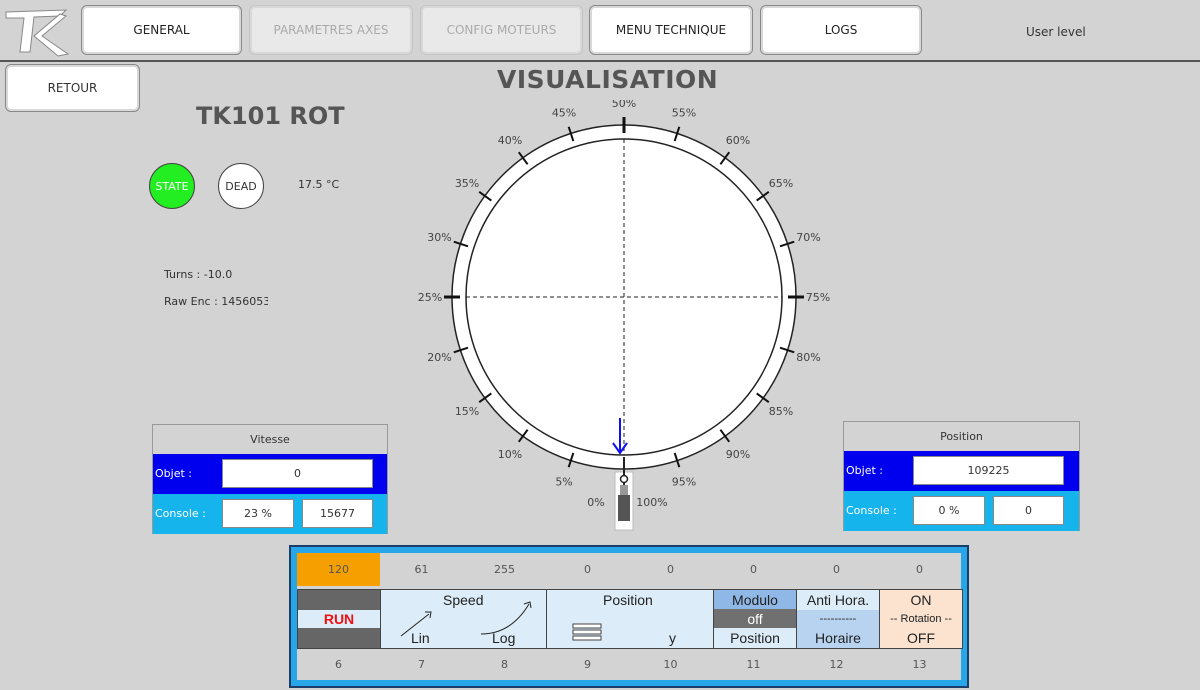 The width and height of the screenshot is (1200, 690). I want to click on register-value-10: 0, so click(670, 569).